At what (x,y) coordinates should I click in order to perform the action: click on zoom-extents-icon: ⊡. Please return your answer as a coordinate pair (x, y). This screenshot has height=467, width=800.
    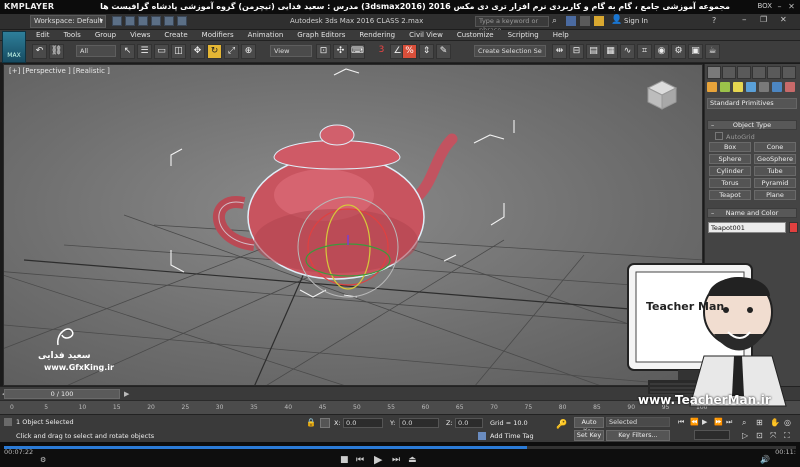
    Looking at the image, I should click on (759, 435).